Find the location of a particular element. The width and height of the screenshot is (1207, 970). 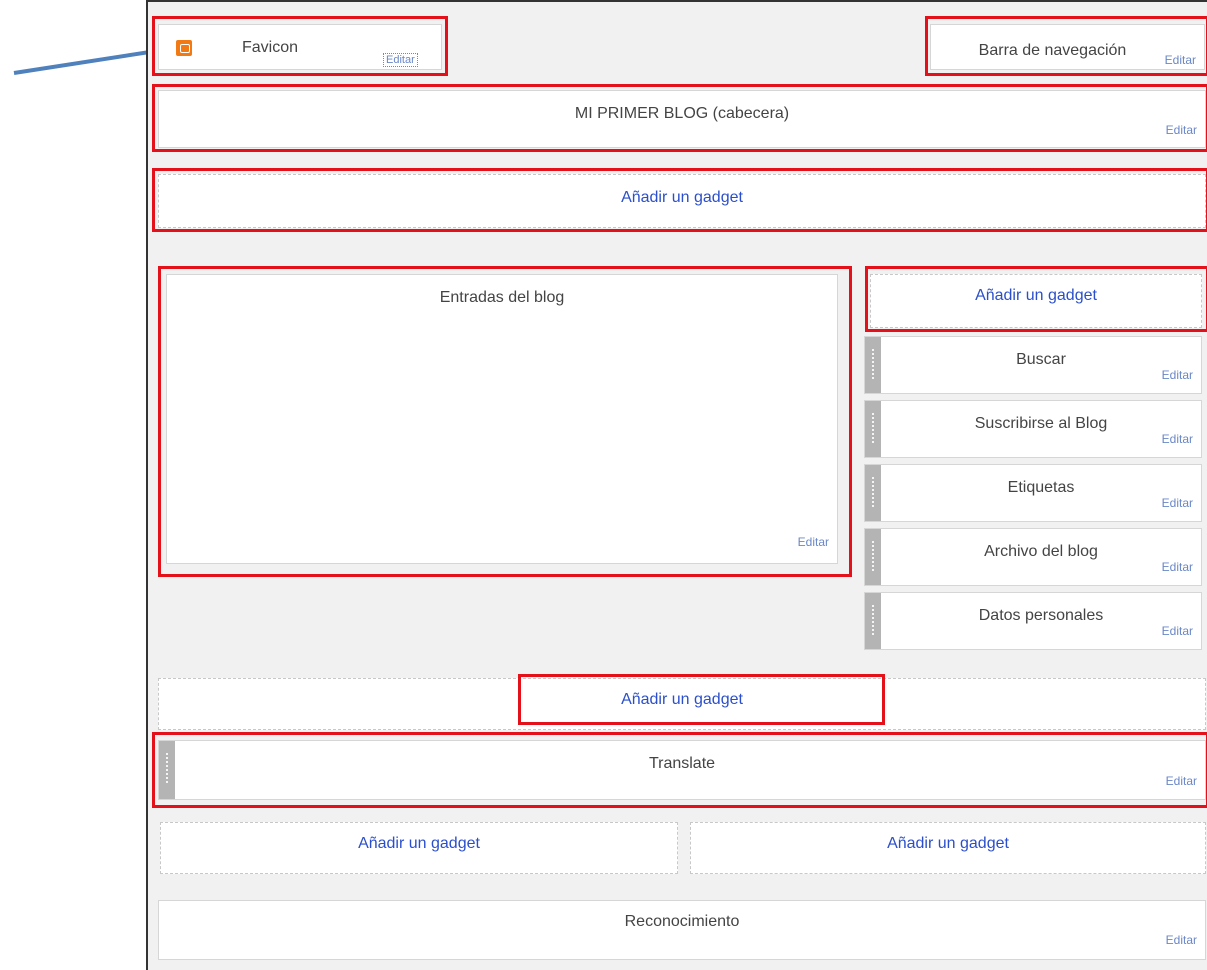

gadget-title: Suscribirse al Blog is located at coordinates (1041, 423).